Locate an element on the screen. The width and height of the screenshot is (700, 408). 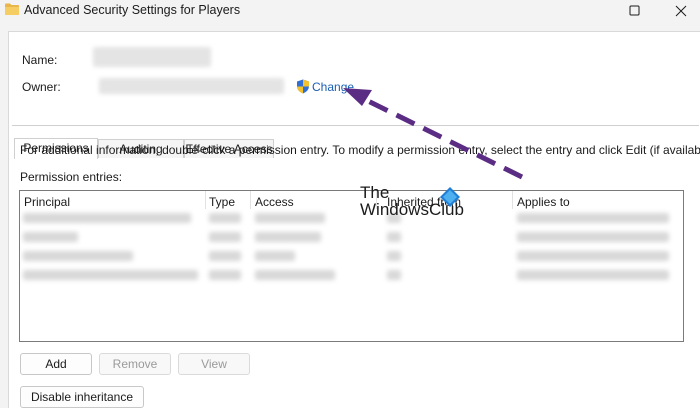
disable-inheritance-button: Disable inheritance is located at coordinates (82, 397).